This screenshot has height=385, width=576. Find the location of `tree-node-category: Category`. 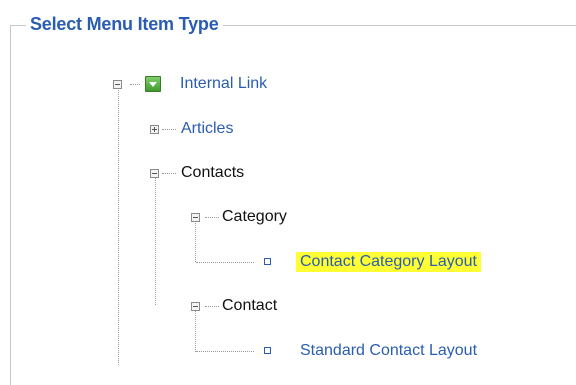

tree-node-category: Category is located at coordinates (254, 217).